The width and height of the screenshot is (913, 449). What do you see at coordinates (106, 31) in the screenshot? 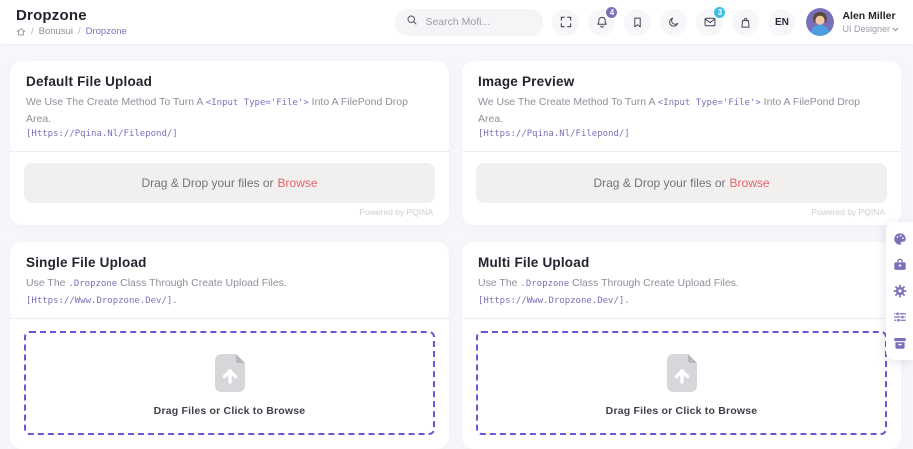
I see `breadcrumb-item-current: Dropzone` at bounding box center [106, 31].